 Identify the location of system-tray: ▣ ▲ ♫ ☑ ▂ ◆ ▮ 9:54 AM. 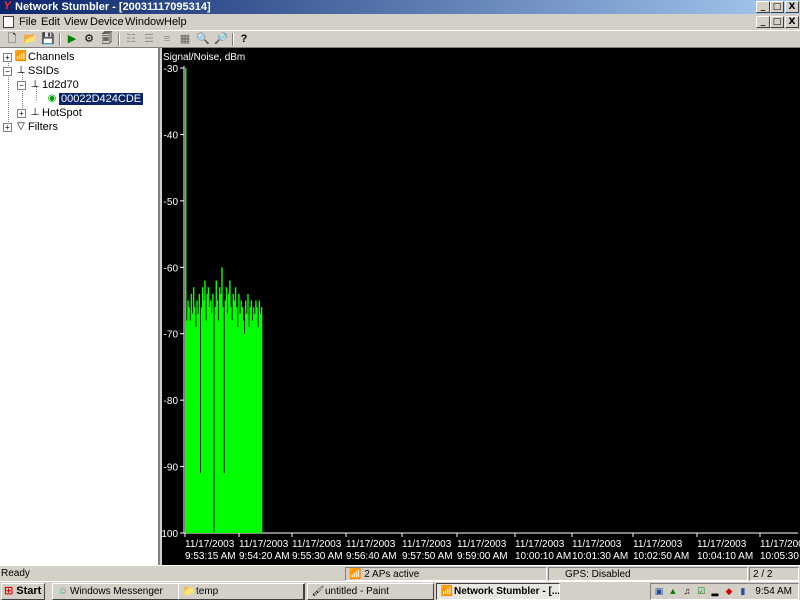
(724, 591).